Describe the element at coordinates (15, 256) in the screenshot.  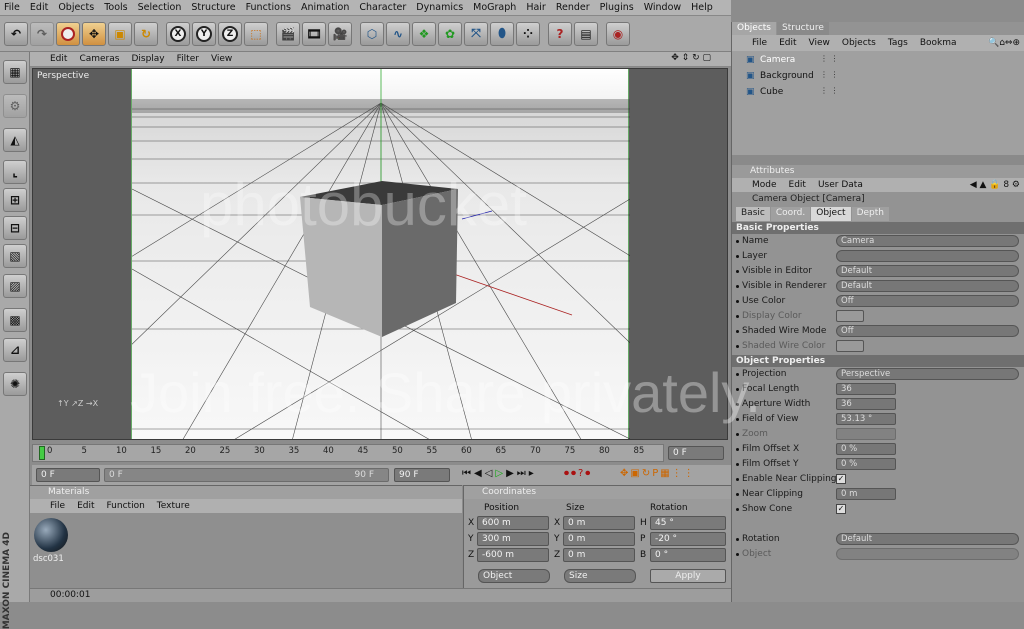
I see `polygons-mode-icon: ▧` at that location.